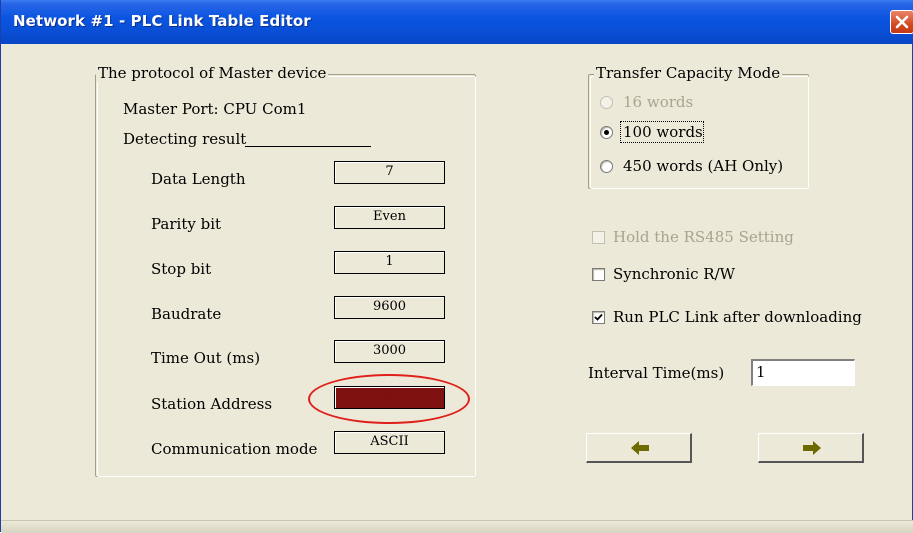 This screenshot has height=533, width=913. I want to click on checkbox-label-synchronic-rw: Synchronic R/W, so click(674, 274).